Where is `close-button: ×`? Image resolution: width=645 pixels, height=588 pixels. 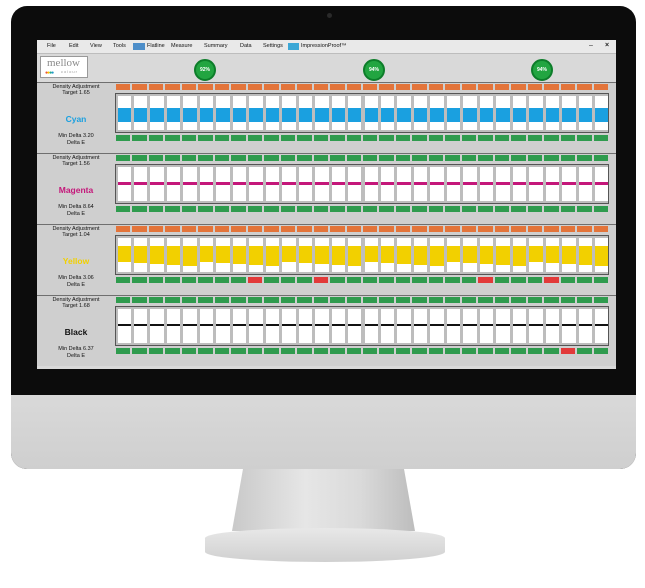 close-button: × is located at coordinates (607, 45).